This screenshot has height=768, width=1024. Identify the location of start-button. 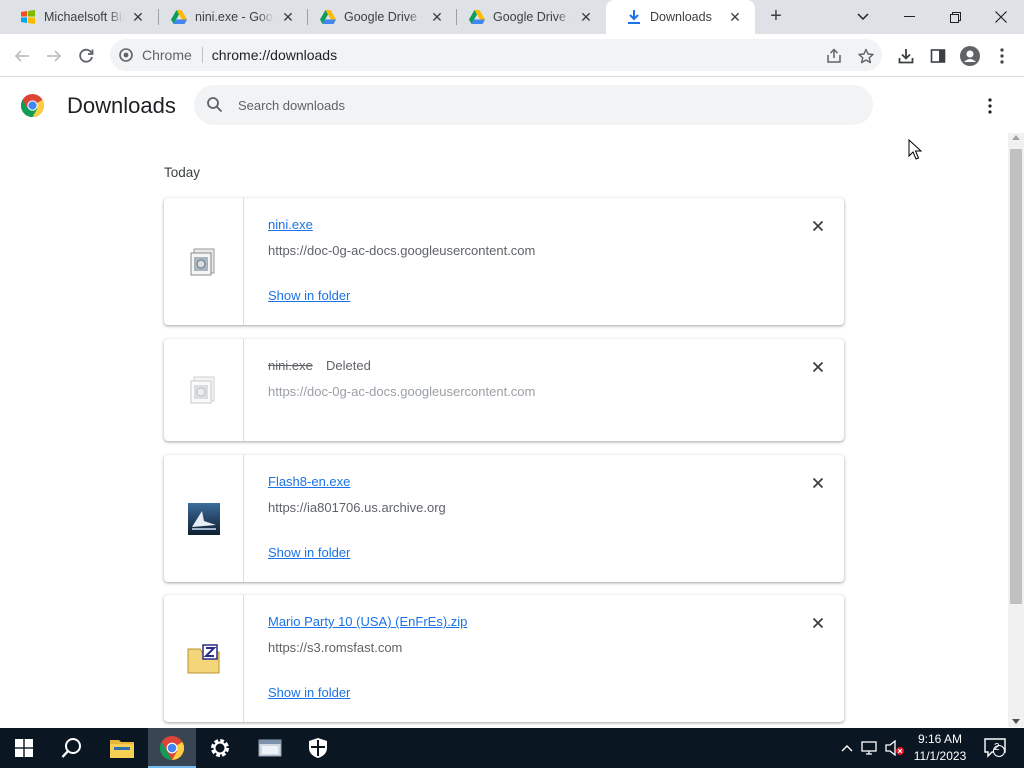
(24, 748).